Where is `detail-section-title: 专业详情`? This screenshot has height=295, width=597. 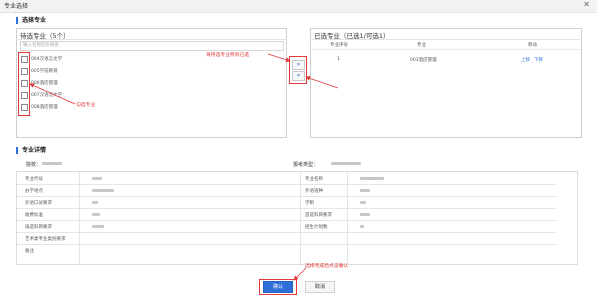
detail-section-title: 专业详情 is located at coordinates (31, 150).